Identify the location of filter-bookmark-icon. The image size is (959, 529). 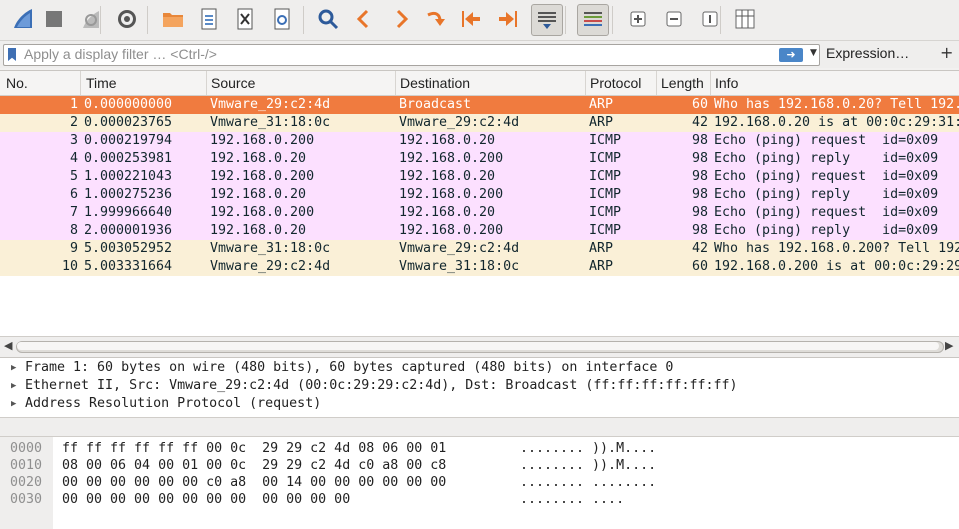
(12, 54).